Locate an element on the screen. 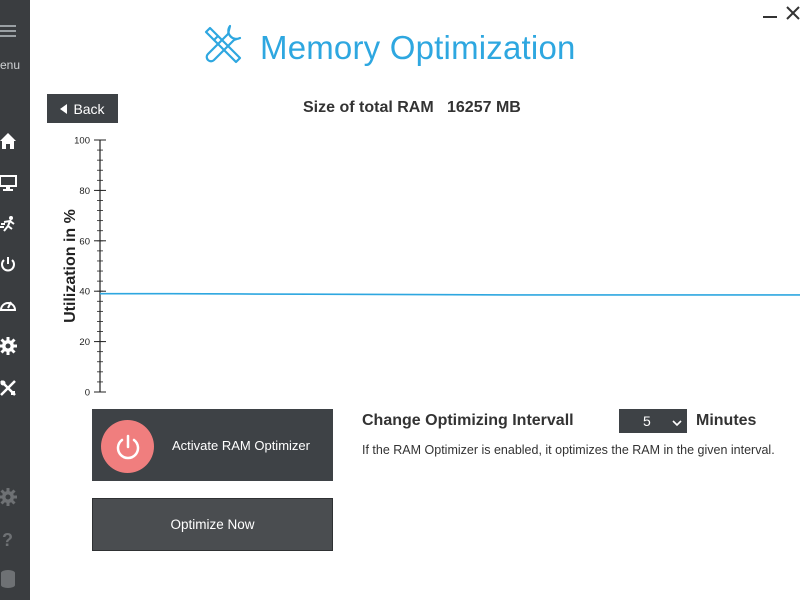  interval-unit: Minutes is located at coordinates (726, 420).